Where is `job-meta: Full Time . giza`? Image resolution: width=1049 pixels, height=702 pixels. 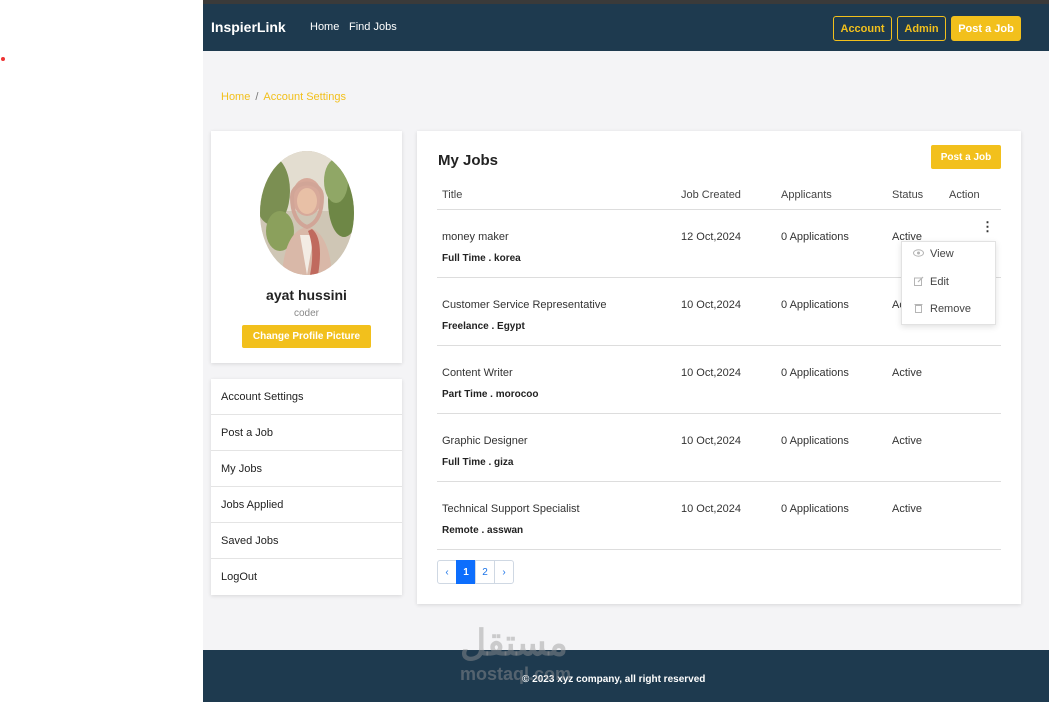 job-meta: Full Time . giza is located at coordinates (478, 462).